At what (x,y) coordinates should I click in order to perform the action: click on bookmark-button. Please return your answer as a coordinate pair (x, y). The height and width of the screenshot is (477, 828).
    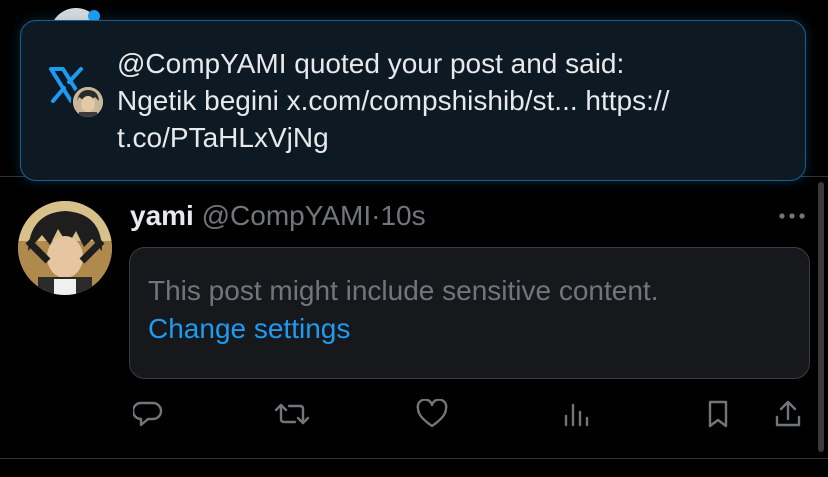
    Looking at the image, I should click on (718, 414).